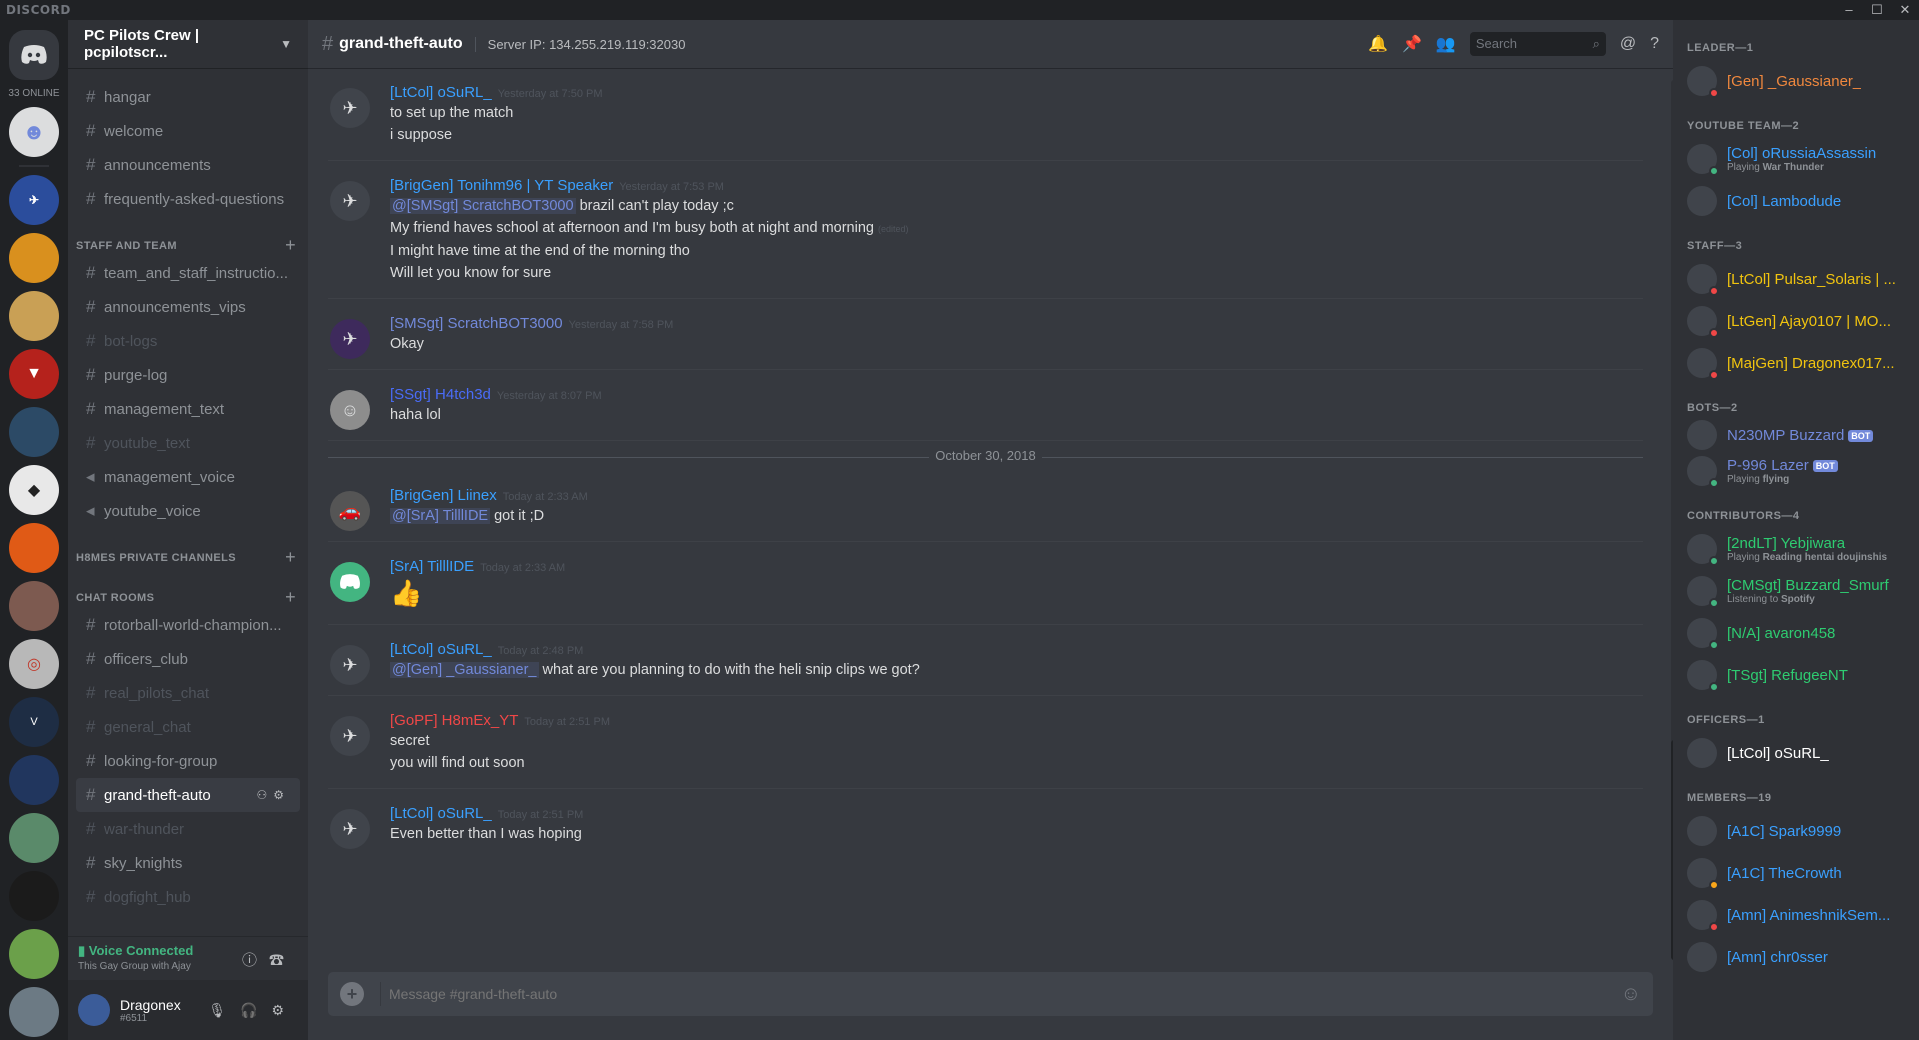 Image resolution: width=1919 pixels, height=1040 pixels. Describe the element at coordinates (188, 593) in the screenshot. I see `category-chat-rooms: CHAT ROOMS +` at that location.